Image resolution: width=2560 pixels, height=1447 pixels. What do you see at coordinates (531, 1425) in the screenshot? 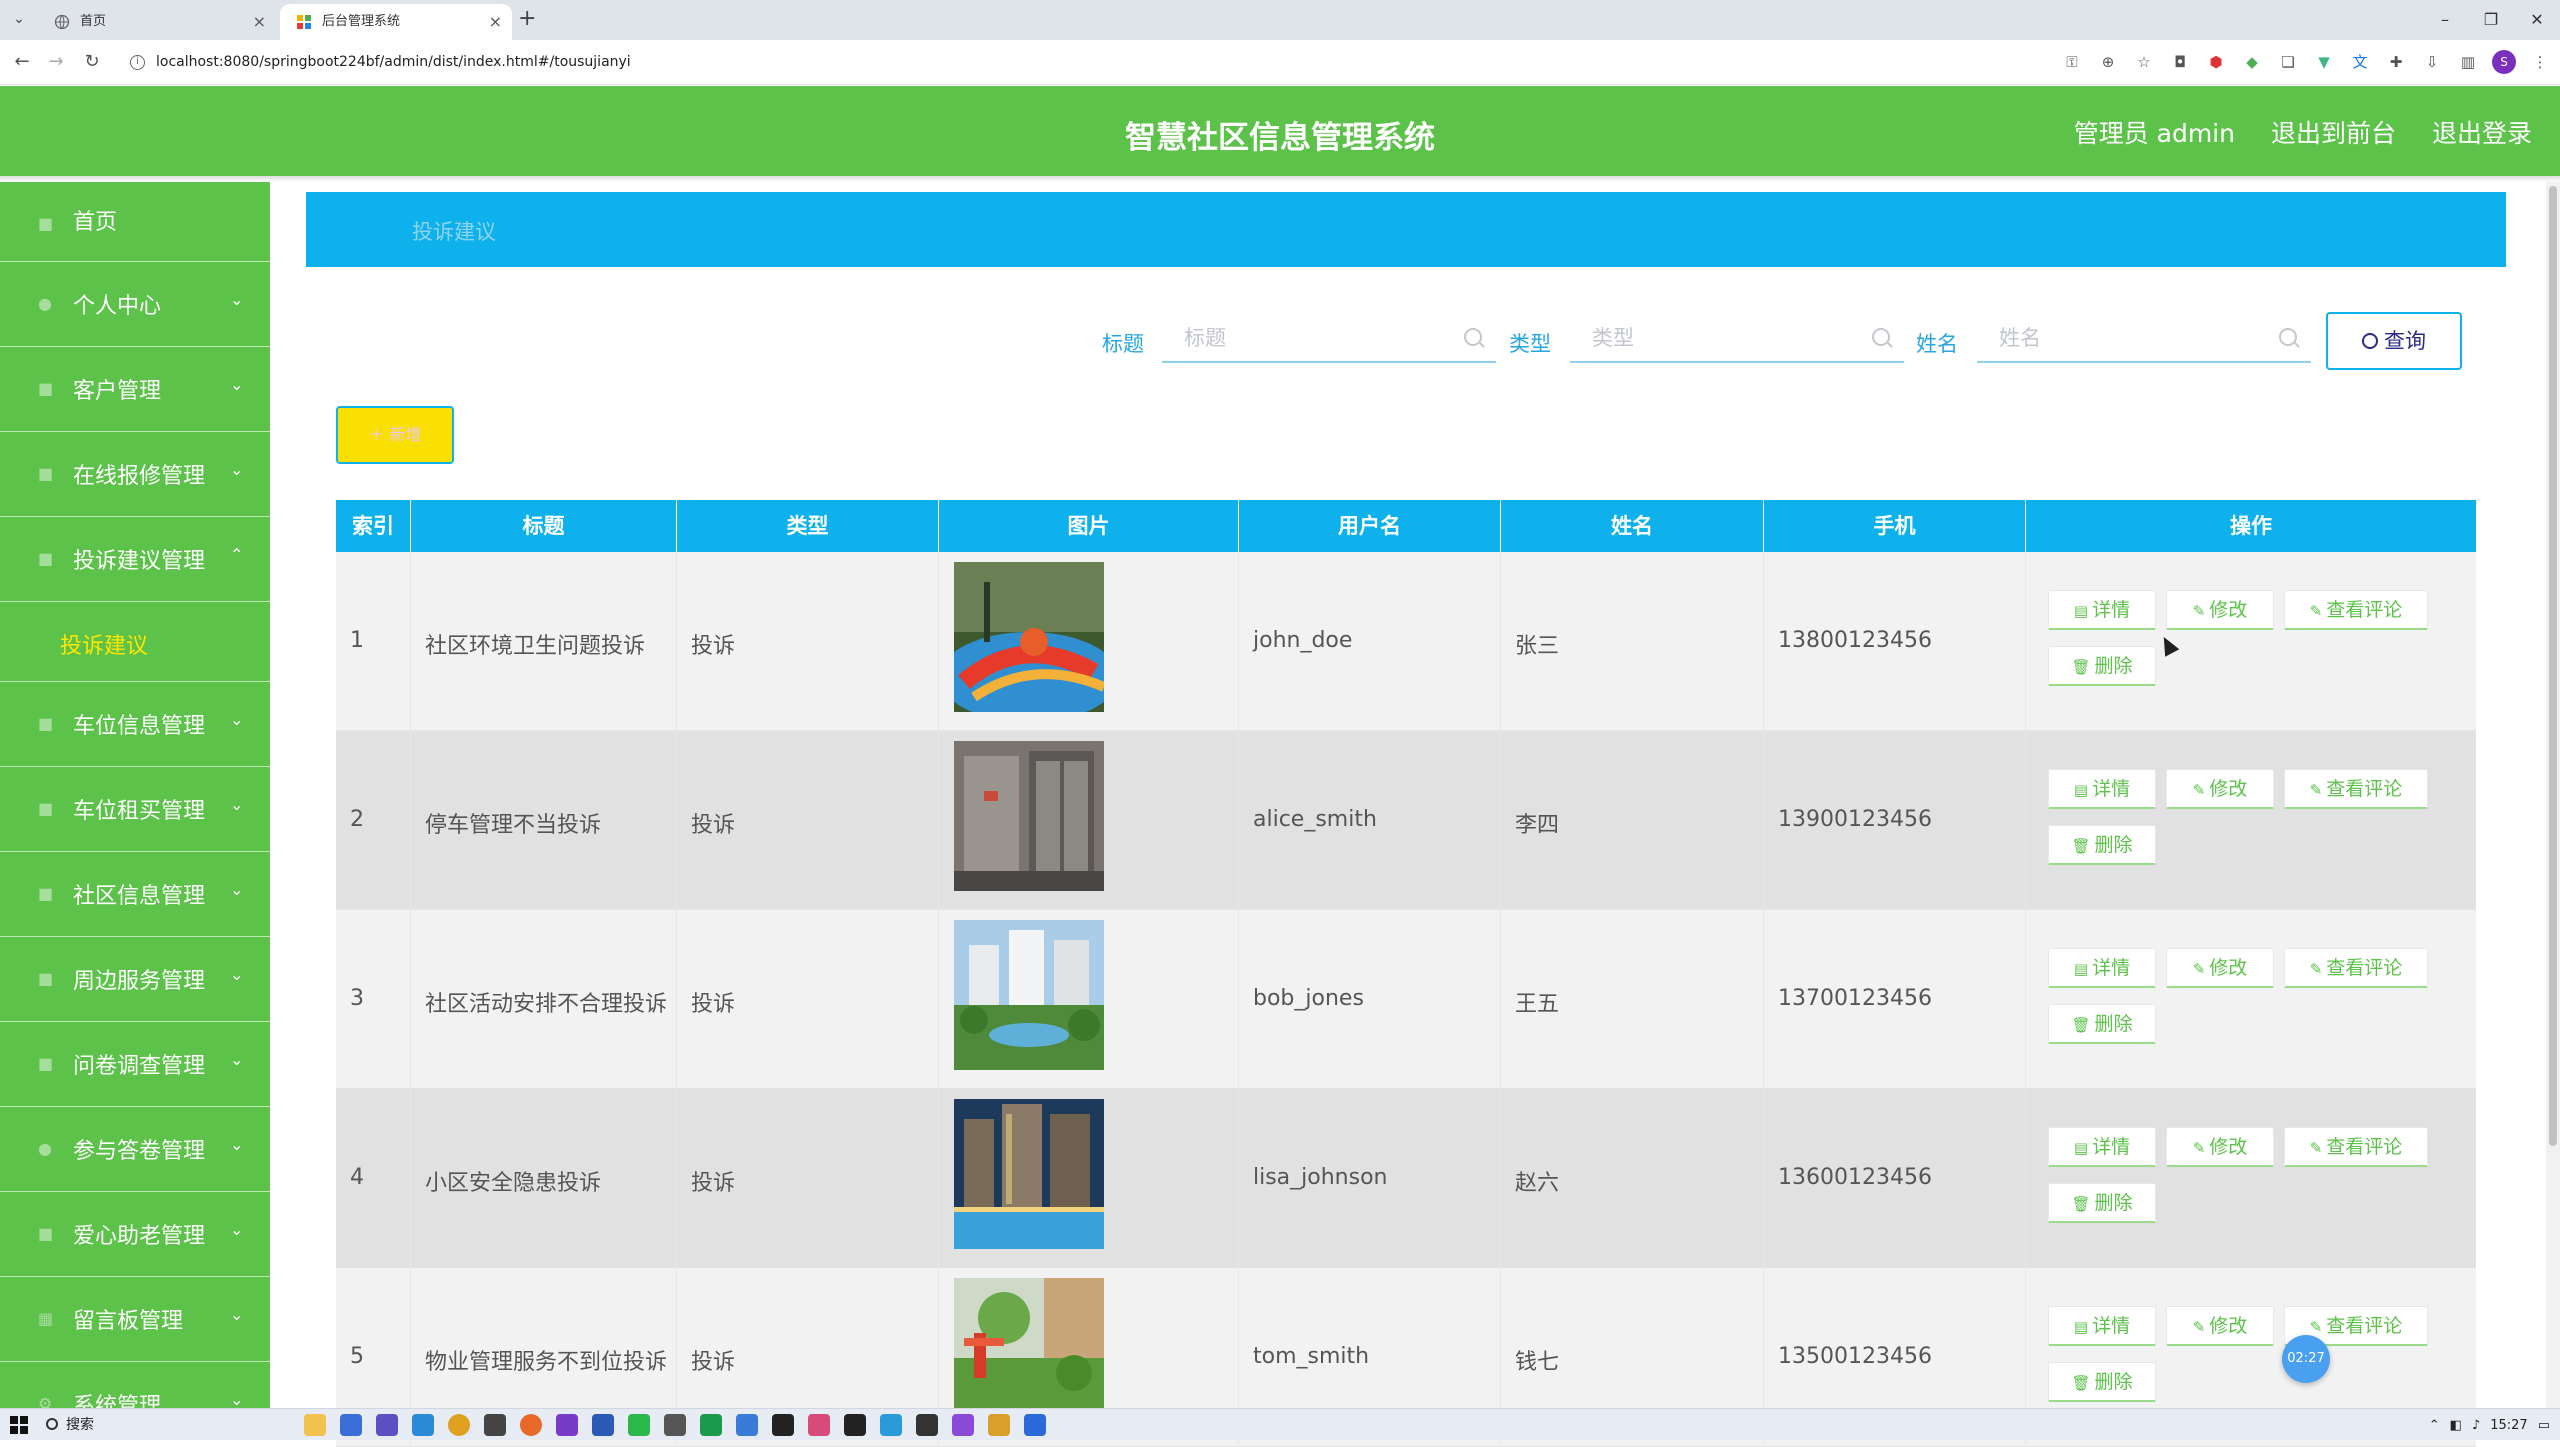
I see `firefox-icon` at bounding box center [531, 1425].